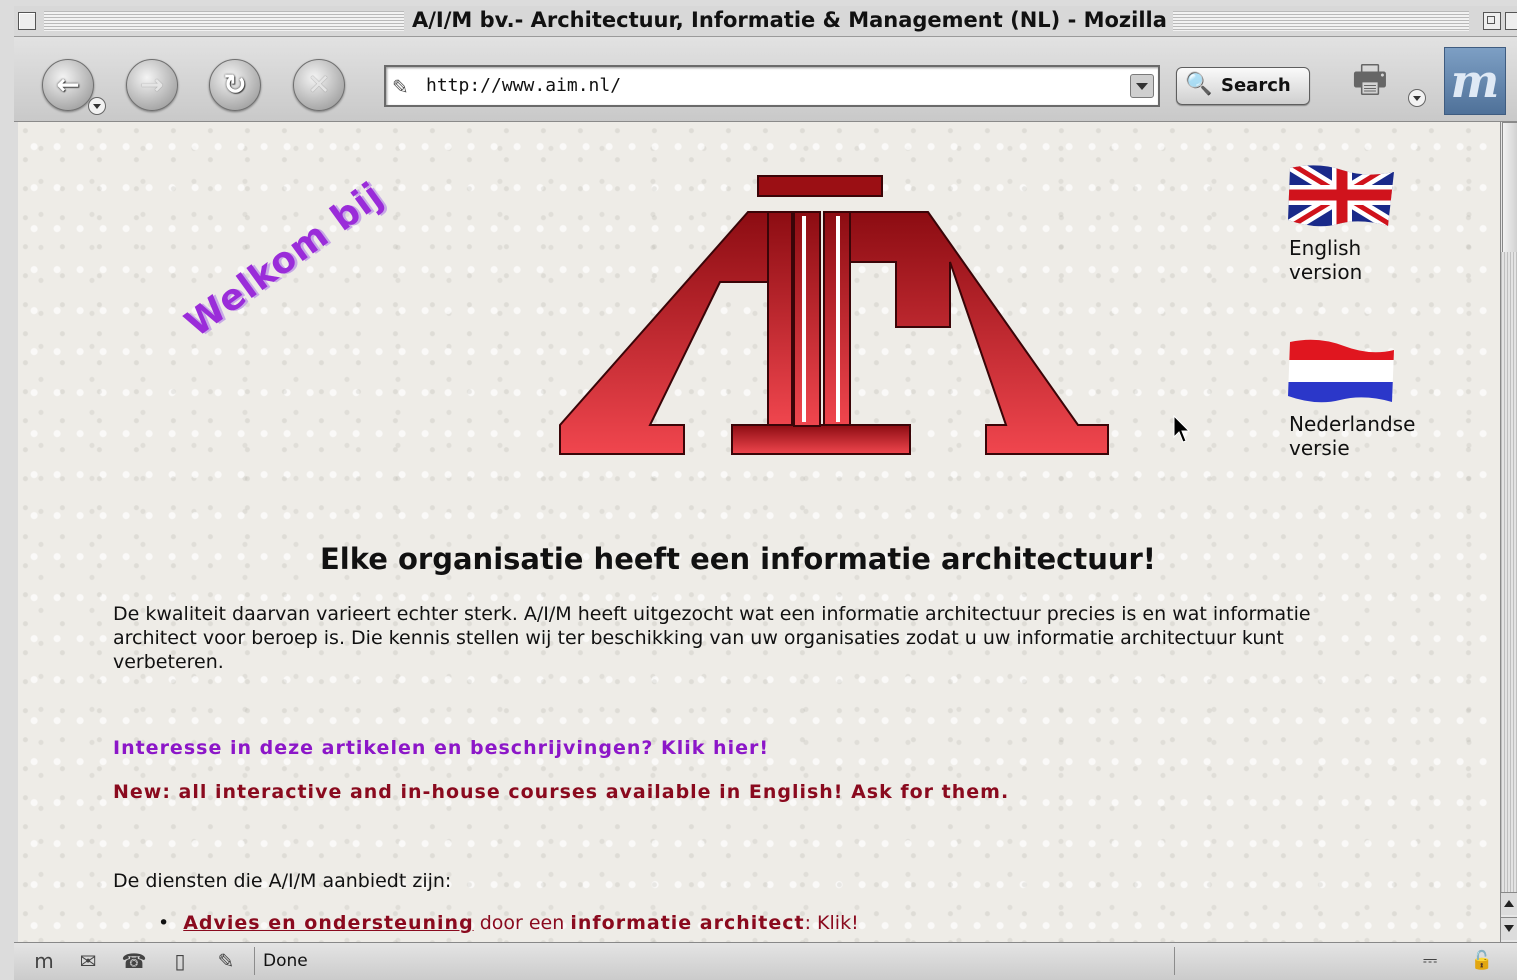 The image size is (1517, 980). What do you see at coordinates (1343, 371) in the screenshot?
I see `dutch-flag-icon` at bounding box center [1343, 371].